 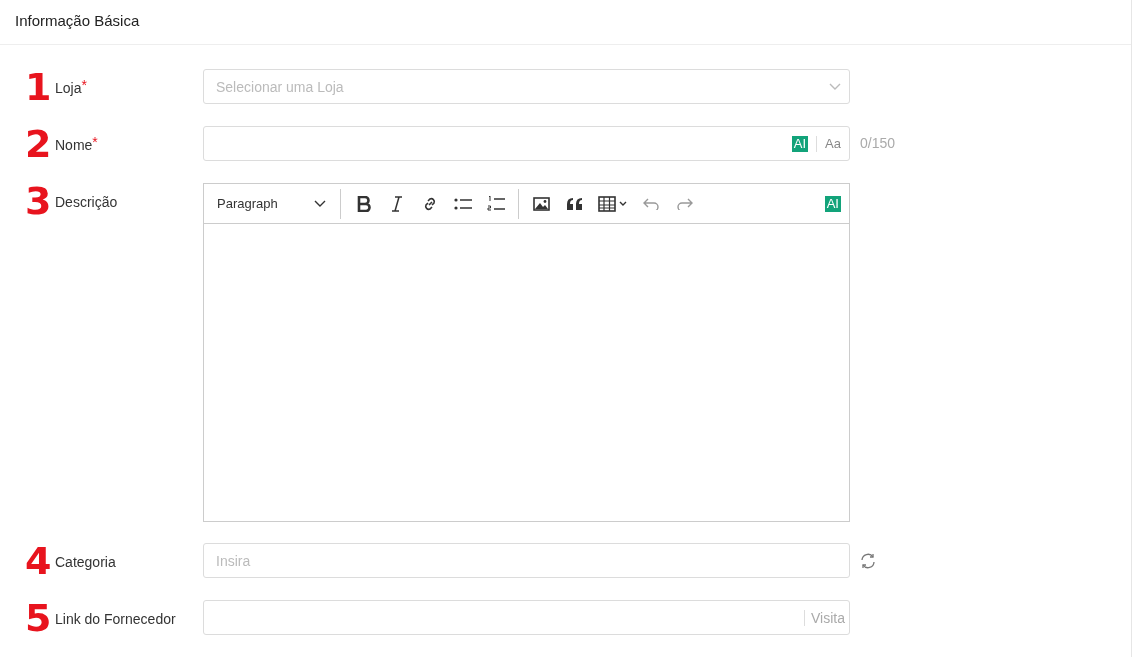 What do you see at coordinates (38, 144) in the screenshot?
I see `step-number: 2` at bounding box center [38, 144].